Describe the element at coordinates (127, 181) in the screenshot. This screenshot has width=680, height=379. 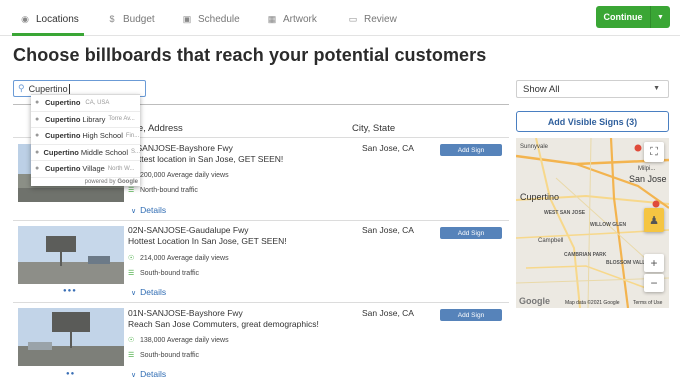
I see `google-brand: Google` at that location.